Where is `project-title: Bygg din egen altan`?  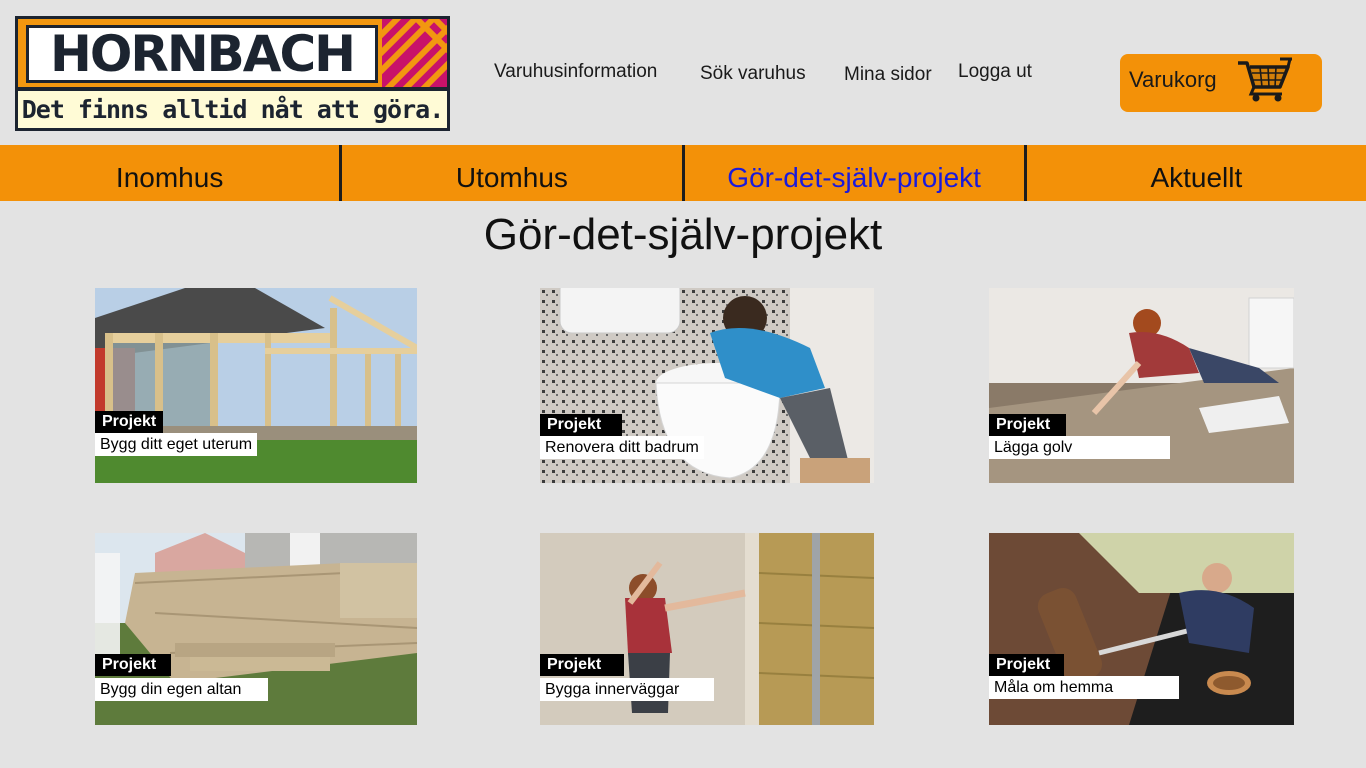 project-title: Bygg din egen altan is located at coordinates (181, 689).